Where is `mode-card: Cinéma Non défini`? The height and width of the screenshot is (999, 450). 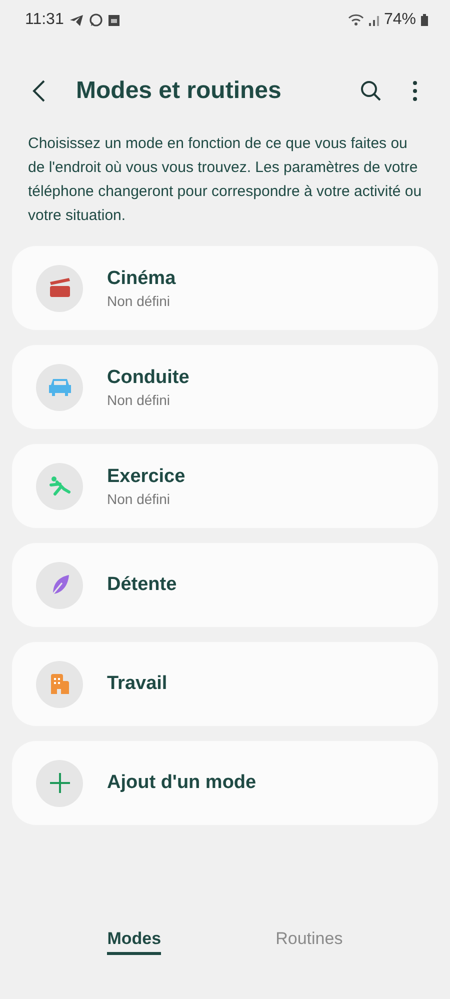
mode-card: Cinéma Non défini is located at coordinates (225, 288).